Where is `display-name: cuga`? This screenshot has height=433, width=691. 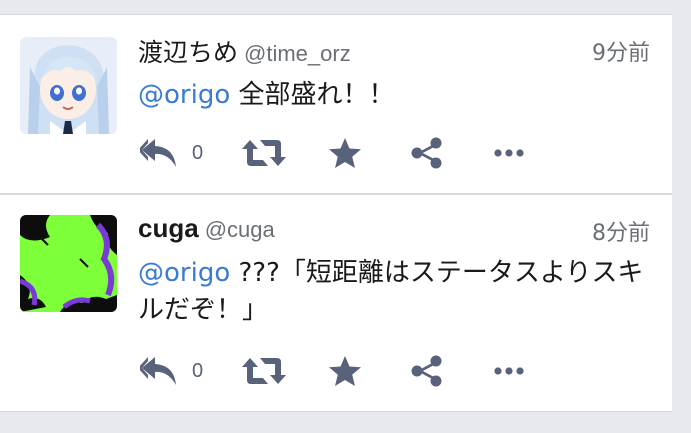
display-name: cuga is located at coordinates (168, 228).